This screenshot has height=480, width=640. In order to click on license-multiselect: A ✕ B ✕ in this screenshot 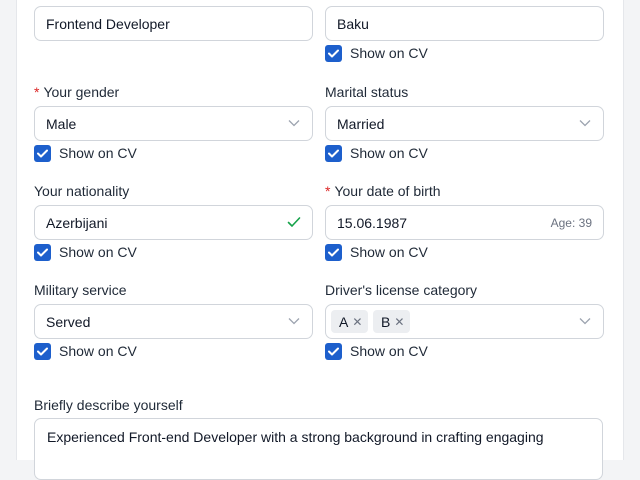, I will do `click(464, 321)`.